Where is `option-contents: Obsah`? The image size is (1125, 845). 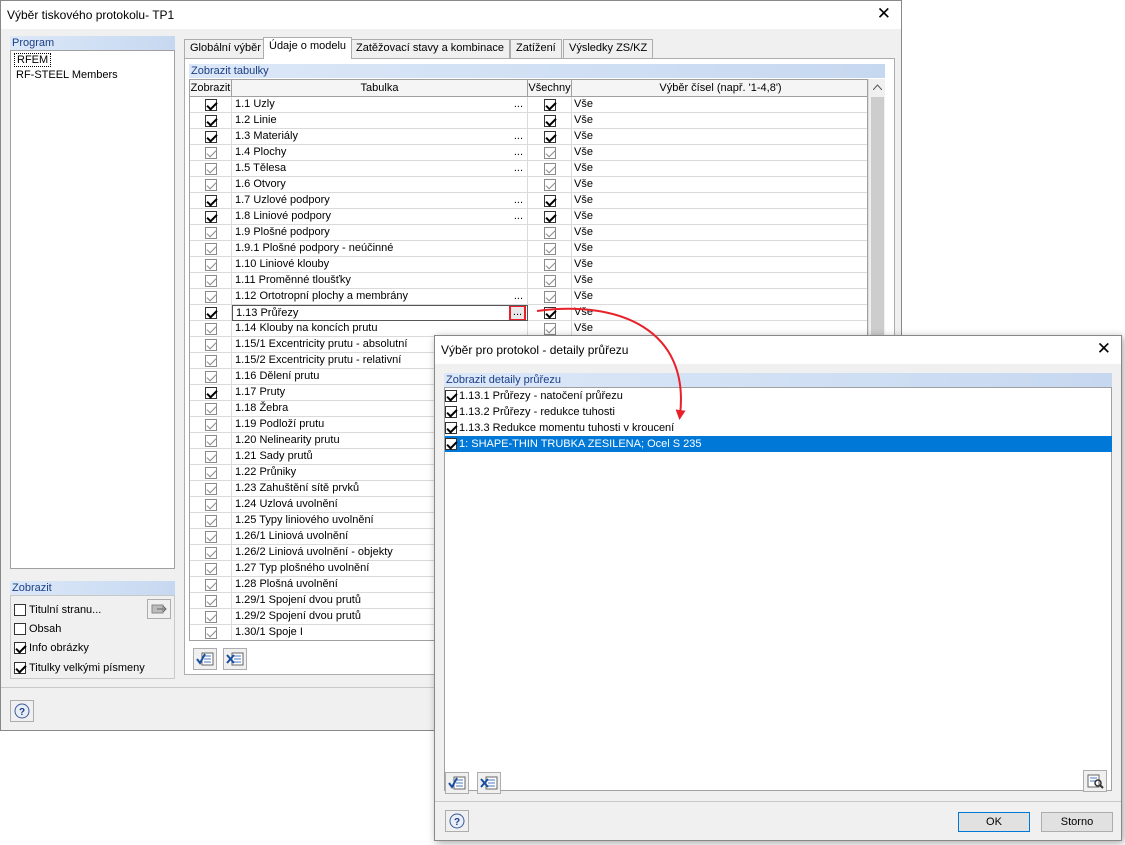 option-contents: Obsah is located at coordinates (37, 629).